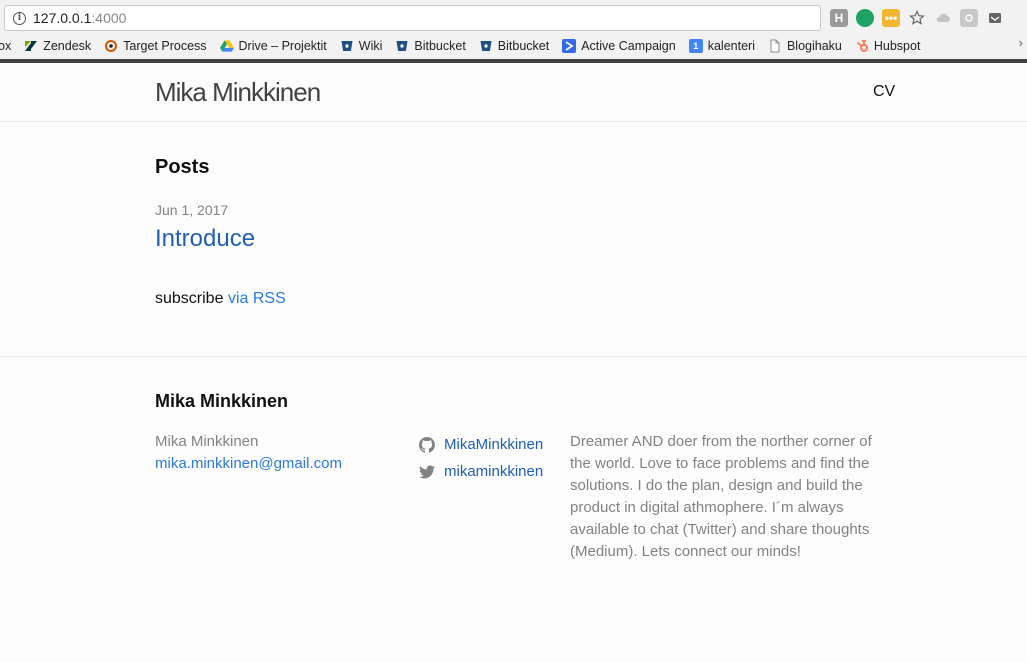 The height and width of the screenshot is (662, 1027). Describe the element at coordinates (493, 471) in the screenshot. I see `twitter-link: mikaminkkinen` at that location.